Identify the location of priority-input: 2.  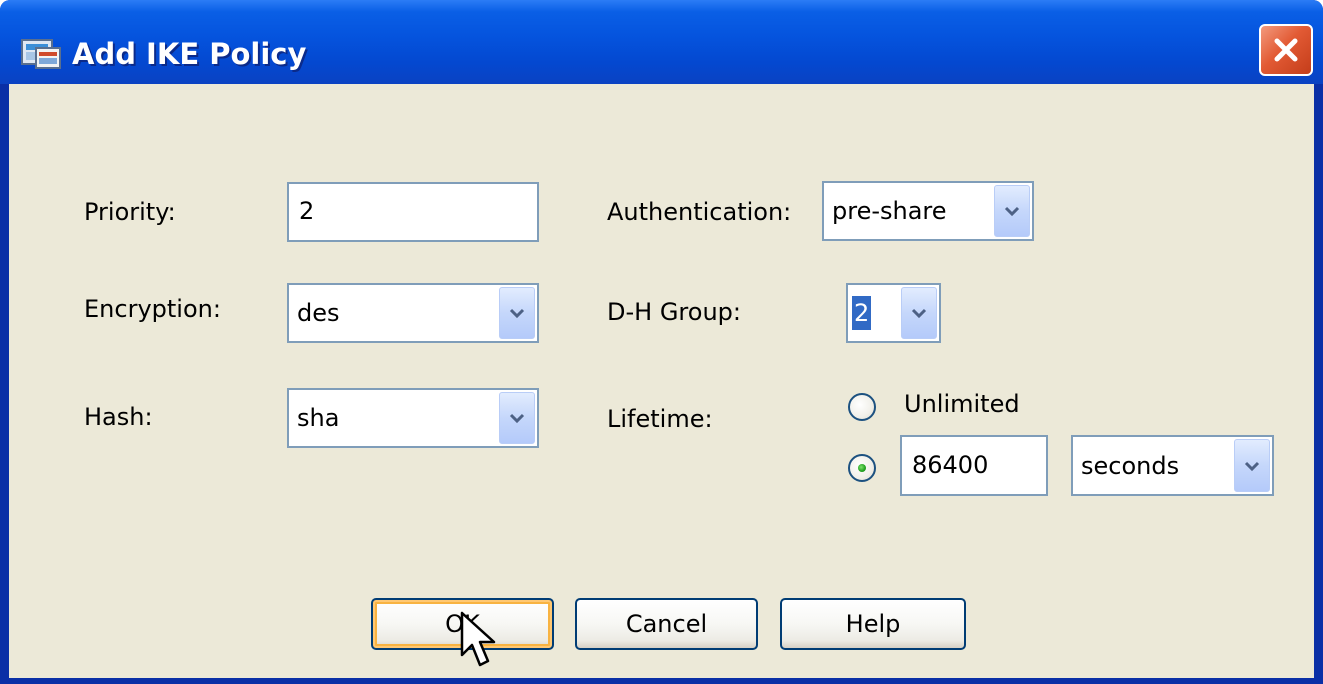
(413, 212).